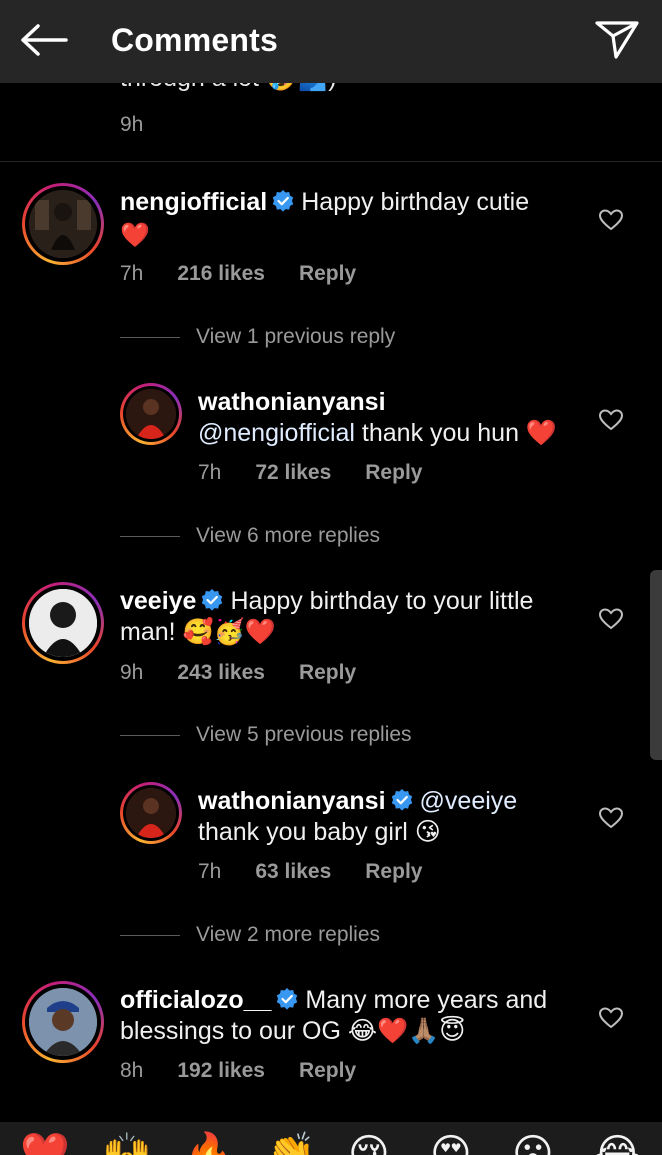 The width and height of the screenshot is (662, 1155). Describe the element at coordinates (382, 601) in the screenshot. I see `comment-text: Happy birthday to your little` at that location.